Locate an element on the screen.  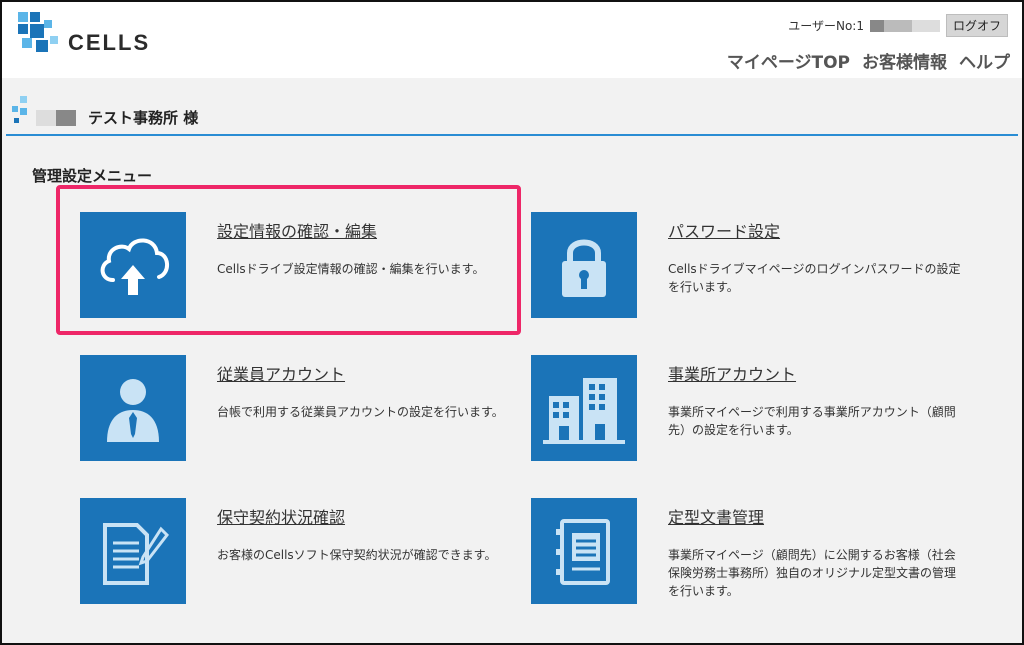
card-desc-office: 事業所マイページで利用する事業所アカウント（顧問先）の設定を行います。 is located at coordinates (812, 421).